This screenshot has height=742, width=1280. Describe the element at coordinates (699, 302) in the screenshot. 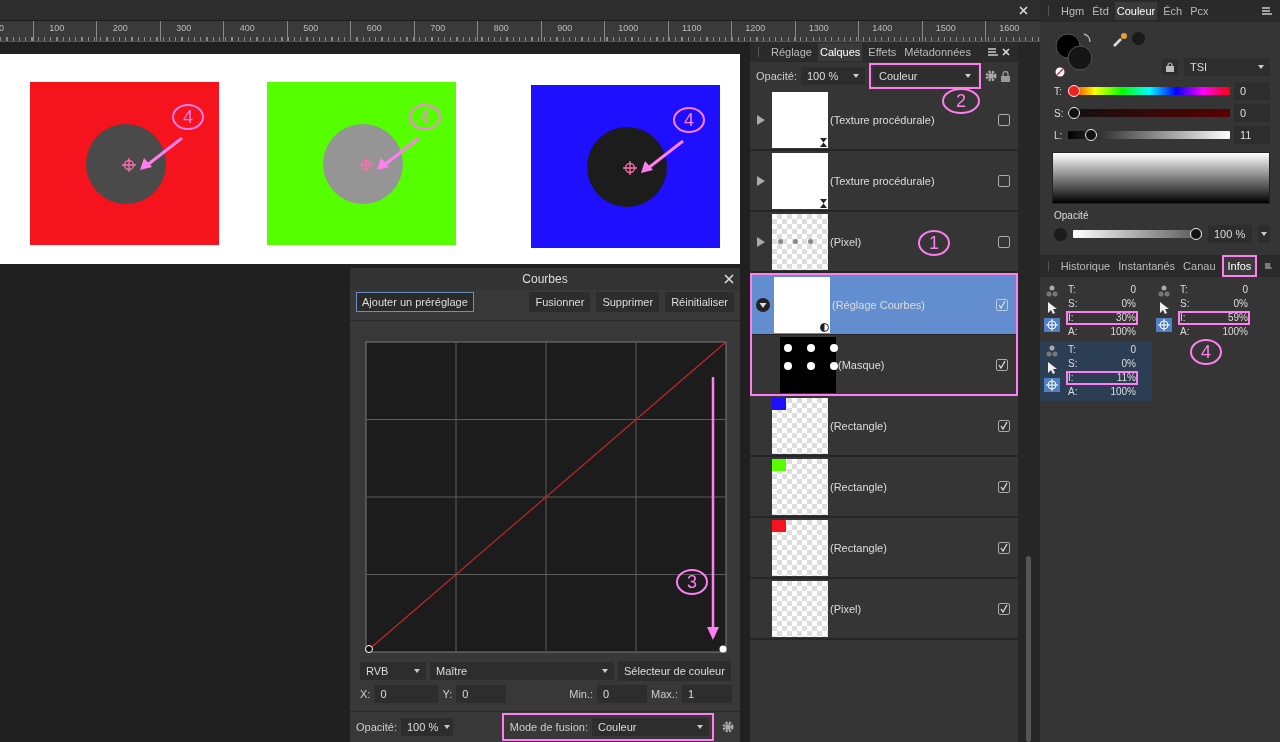

I see `dialog-button: Réinitialiser` at that location.